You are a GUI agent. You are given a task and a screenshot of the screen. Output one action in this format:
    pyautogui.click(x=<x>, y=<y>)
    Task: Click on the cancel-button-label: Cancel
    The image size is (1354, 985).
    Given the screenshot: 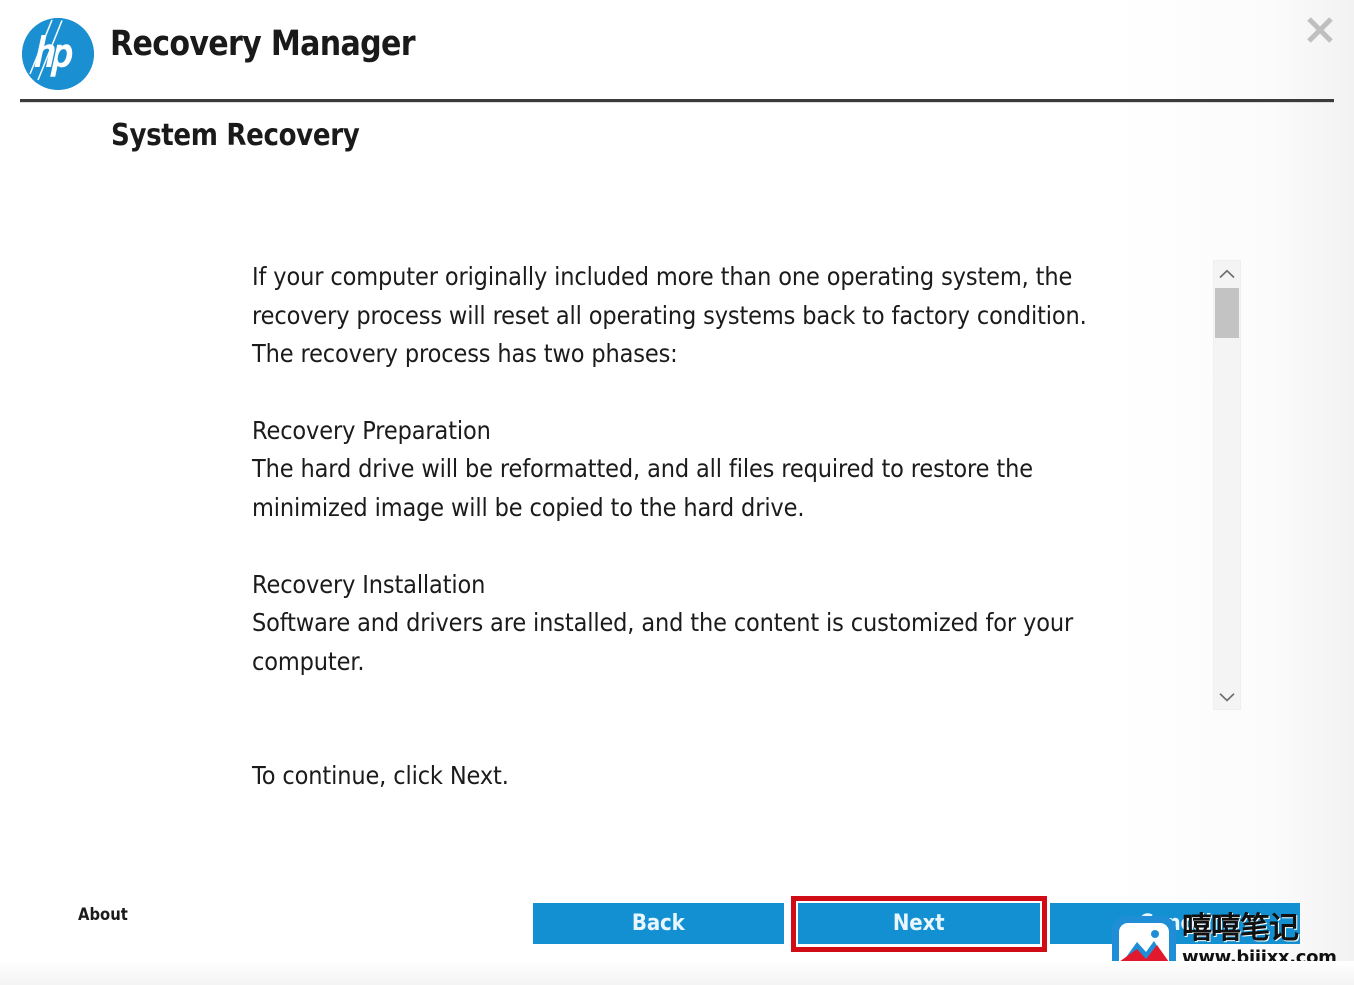 What is the action you would take?
    pyautogui.click(x=1175, y=923)
    